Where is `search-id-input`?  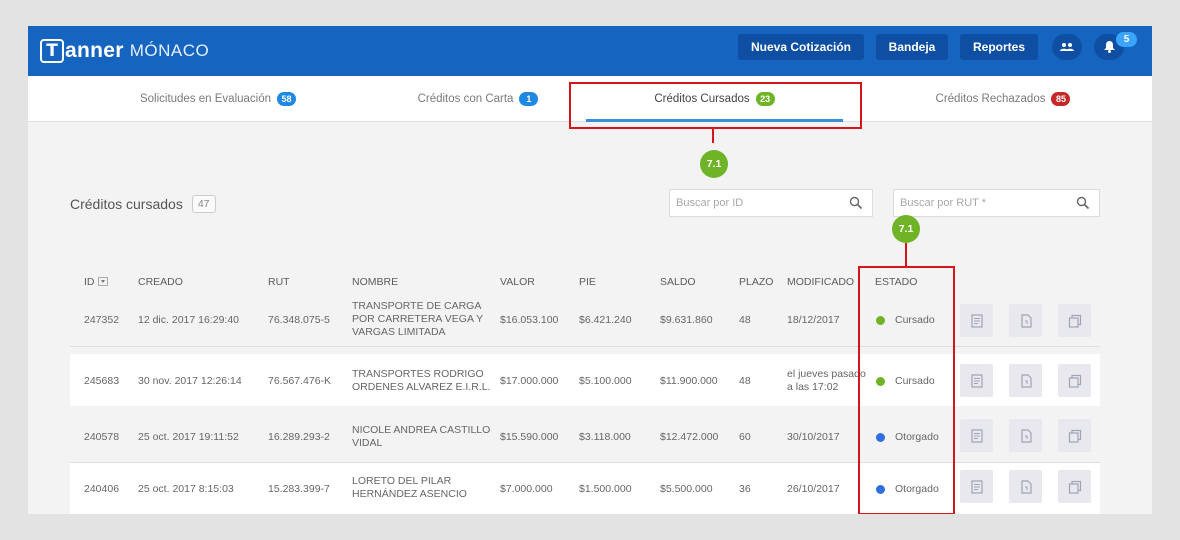
search-id-input is located at coordinates (756, 203).